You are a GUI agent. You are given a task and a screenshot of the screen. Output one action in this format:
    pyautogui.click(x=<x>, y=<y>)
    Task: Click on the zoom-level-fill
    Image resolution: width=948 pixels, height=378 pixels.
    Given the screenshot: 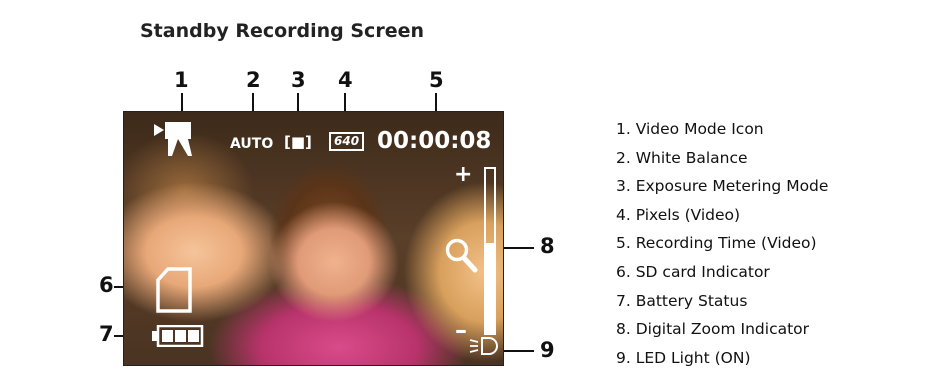 What is the action you would take?
    pyautogui.click(x=490, y=287)
    